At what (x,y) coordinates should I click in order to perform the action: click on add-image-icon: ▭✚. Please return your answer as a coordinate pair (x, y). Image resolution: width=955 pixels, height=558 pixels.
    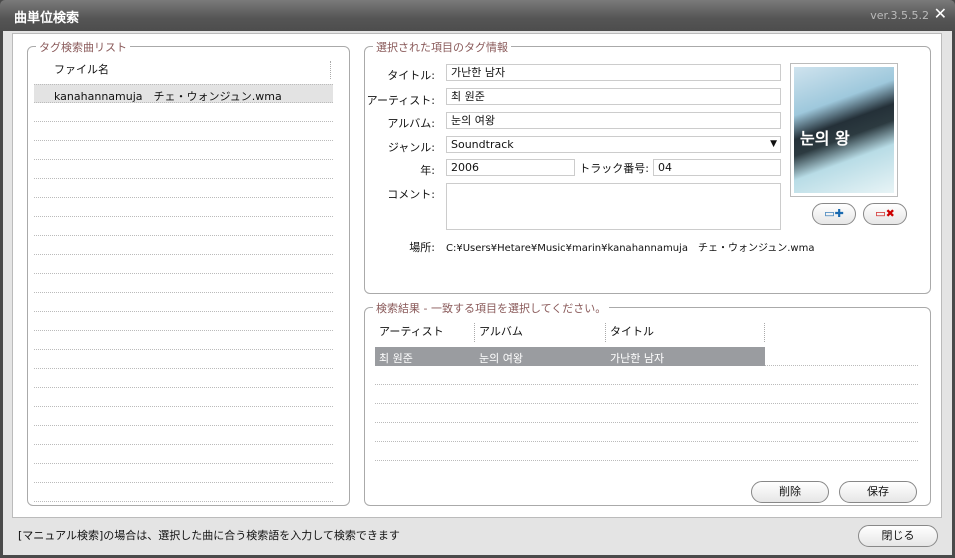
    Looking at the image, I should click on (834, 213).